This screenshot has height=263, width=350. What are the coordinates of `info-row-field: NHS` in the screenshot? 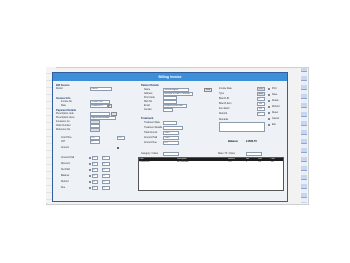 It's located at (261, 94).